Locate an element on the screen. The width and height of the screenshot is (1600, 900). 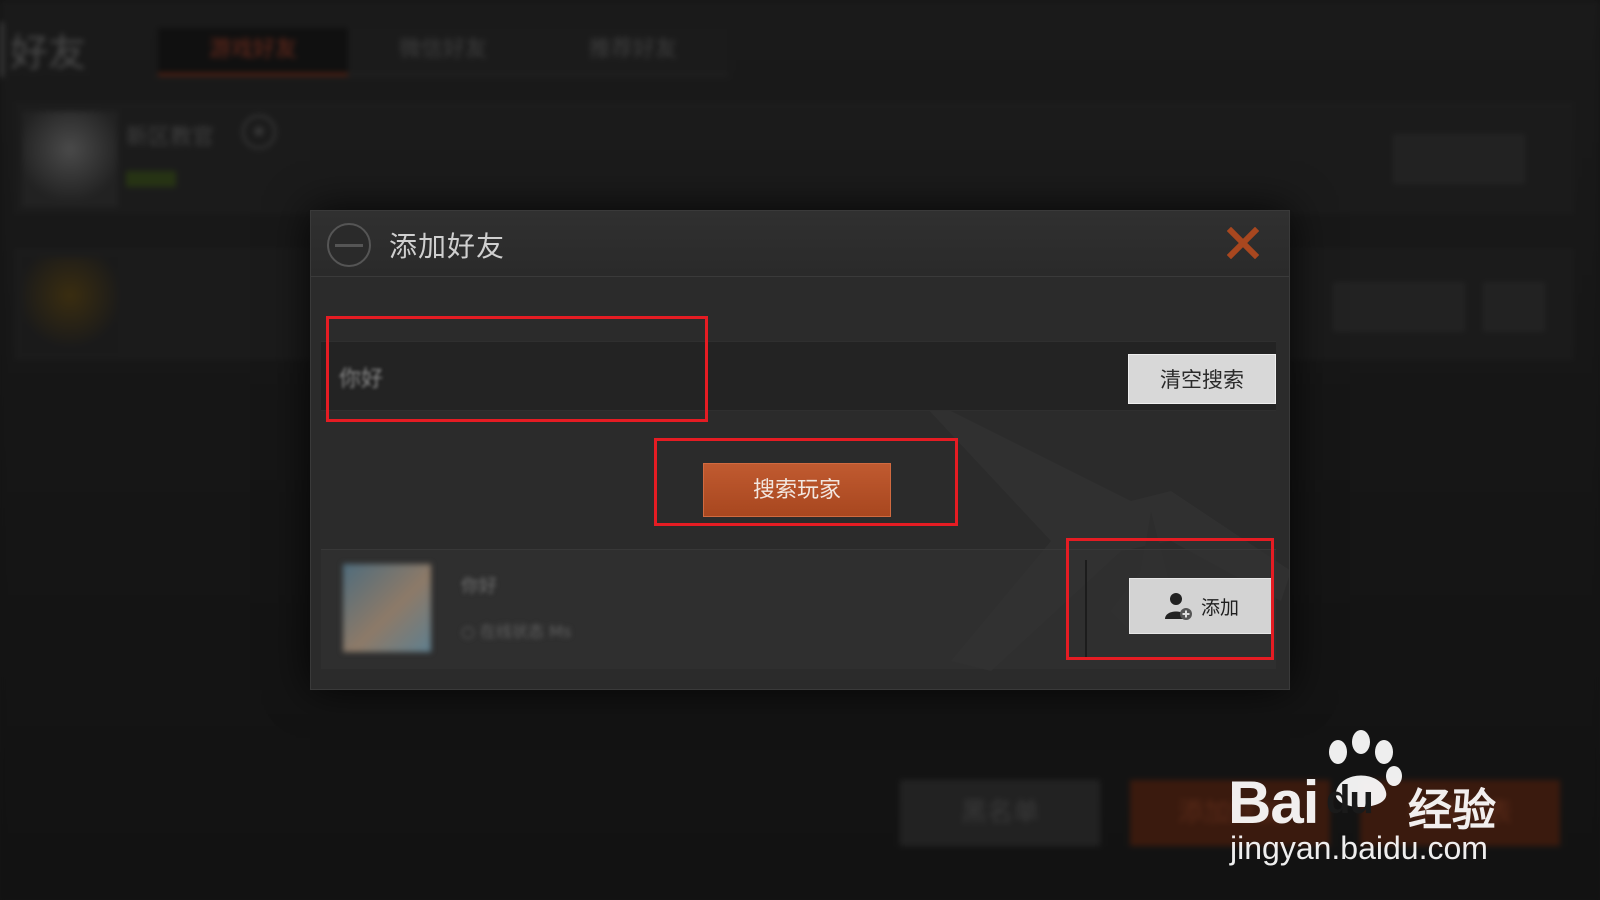
tab-wechat-friends: 微信好友 is located at coordinates (443, 52).